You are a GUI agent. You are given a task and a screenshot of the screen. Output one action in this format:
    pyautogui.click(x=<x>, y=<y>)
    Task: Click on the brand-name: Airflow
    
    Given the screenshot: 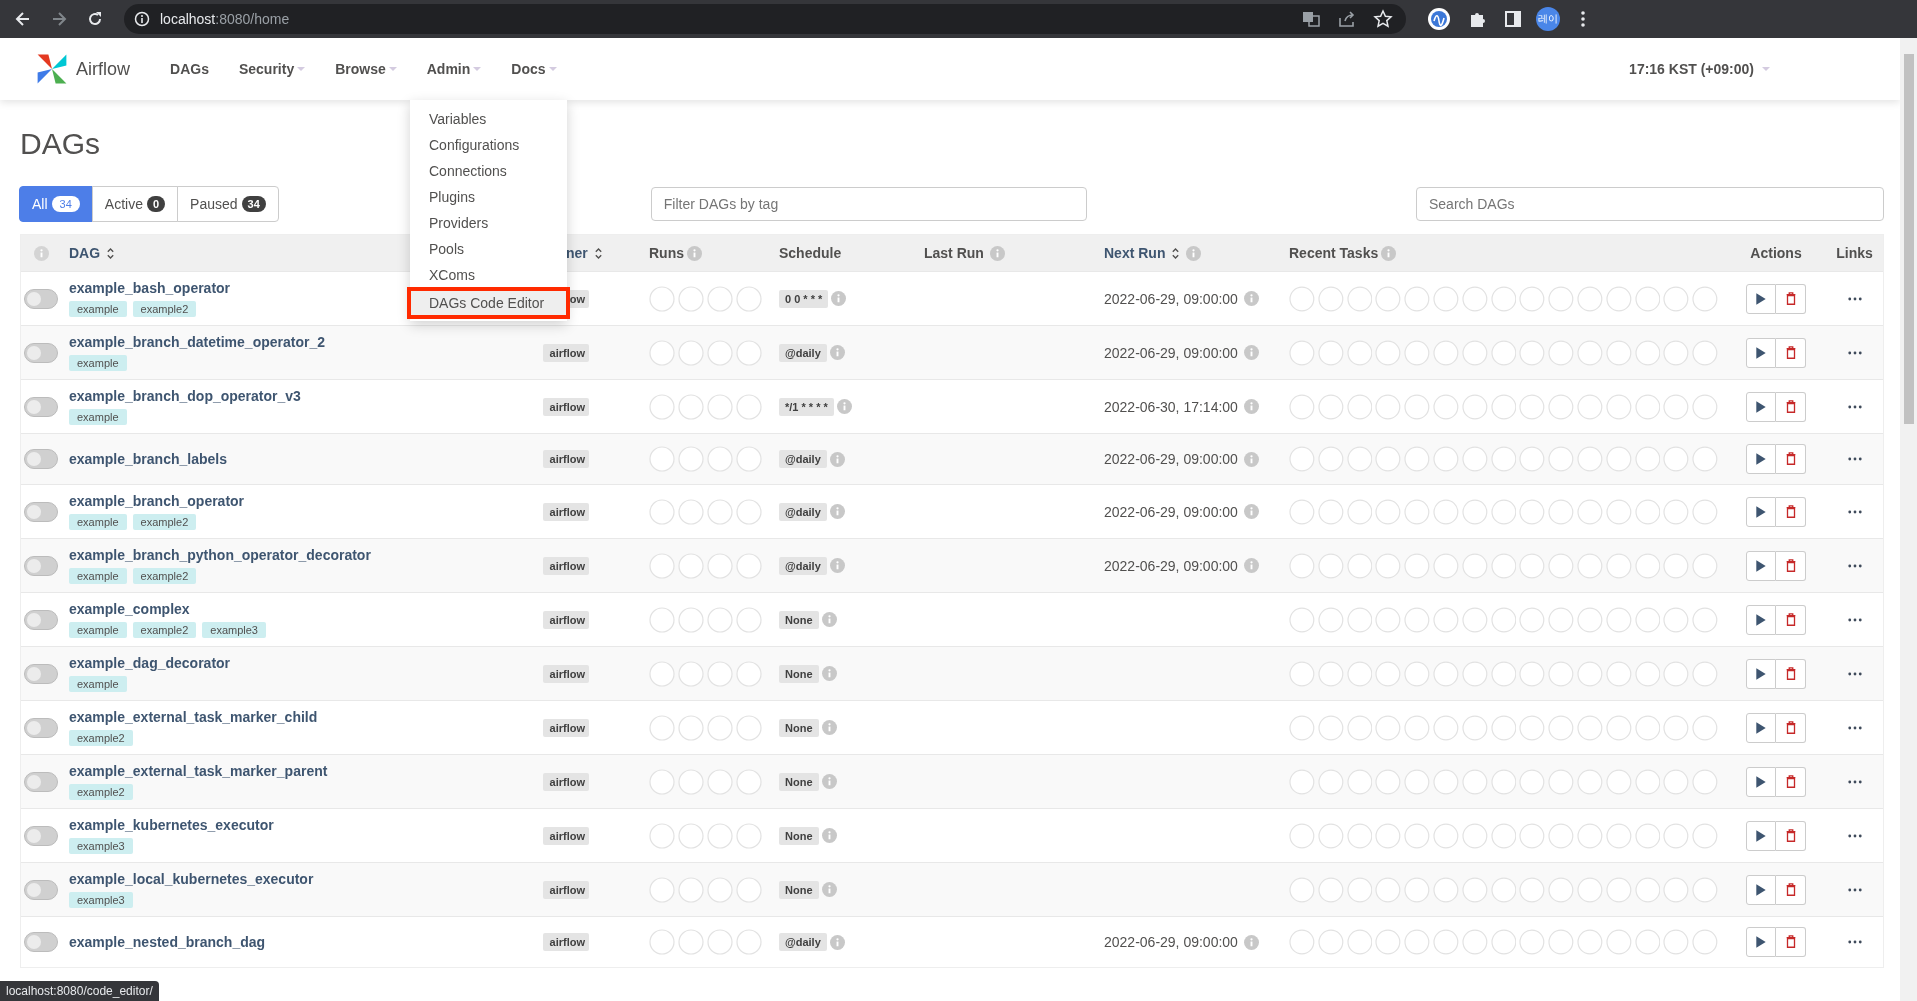 What is the action you would take?
    pyautogui.click(x=103, y=69)
    